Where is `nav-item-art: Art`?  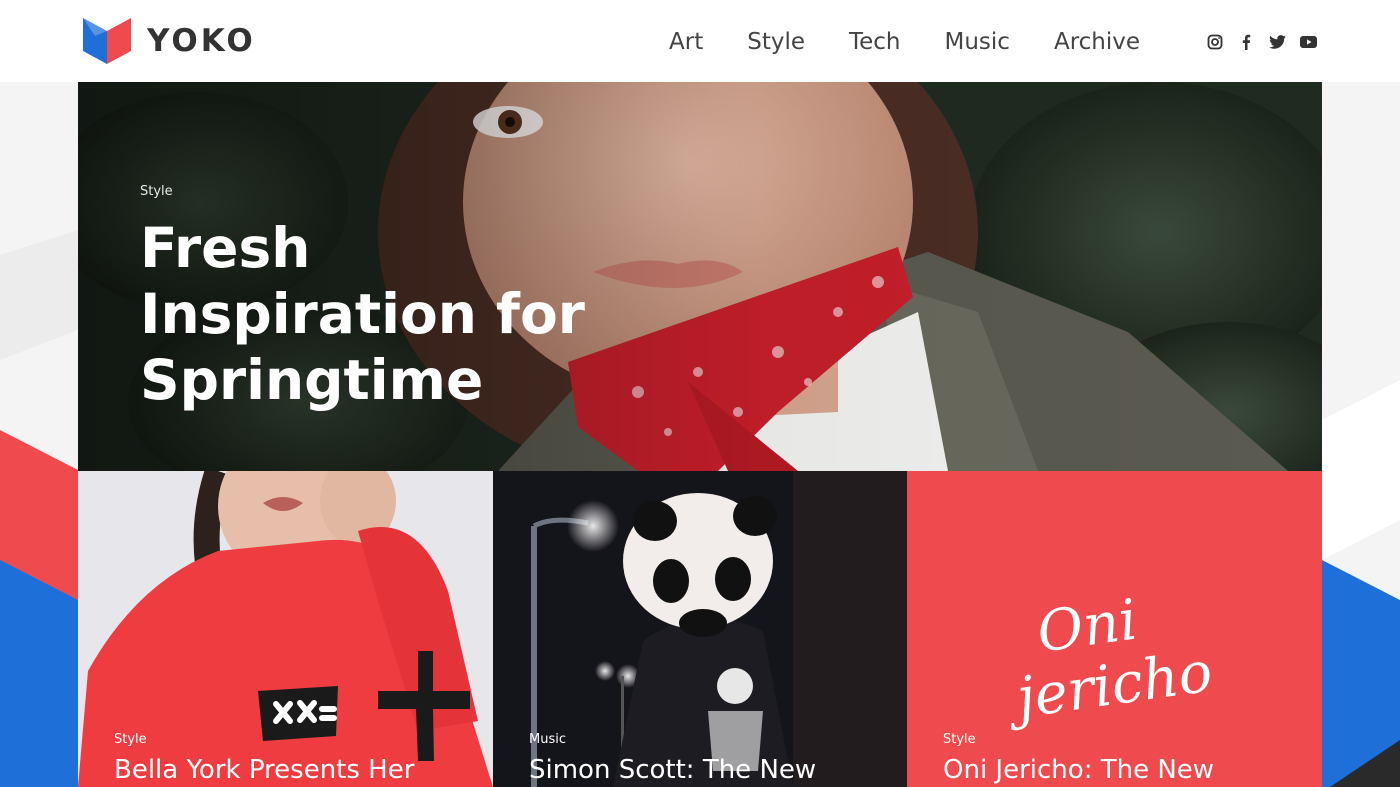
nav-item-art: Art is located at coordinates (686, 42).